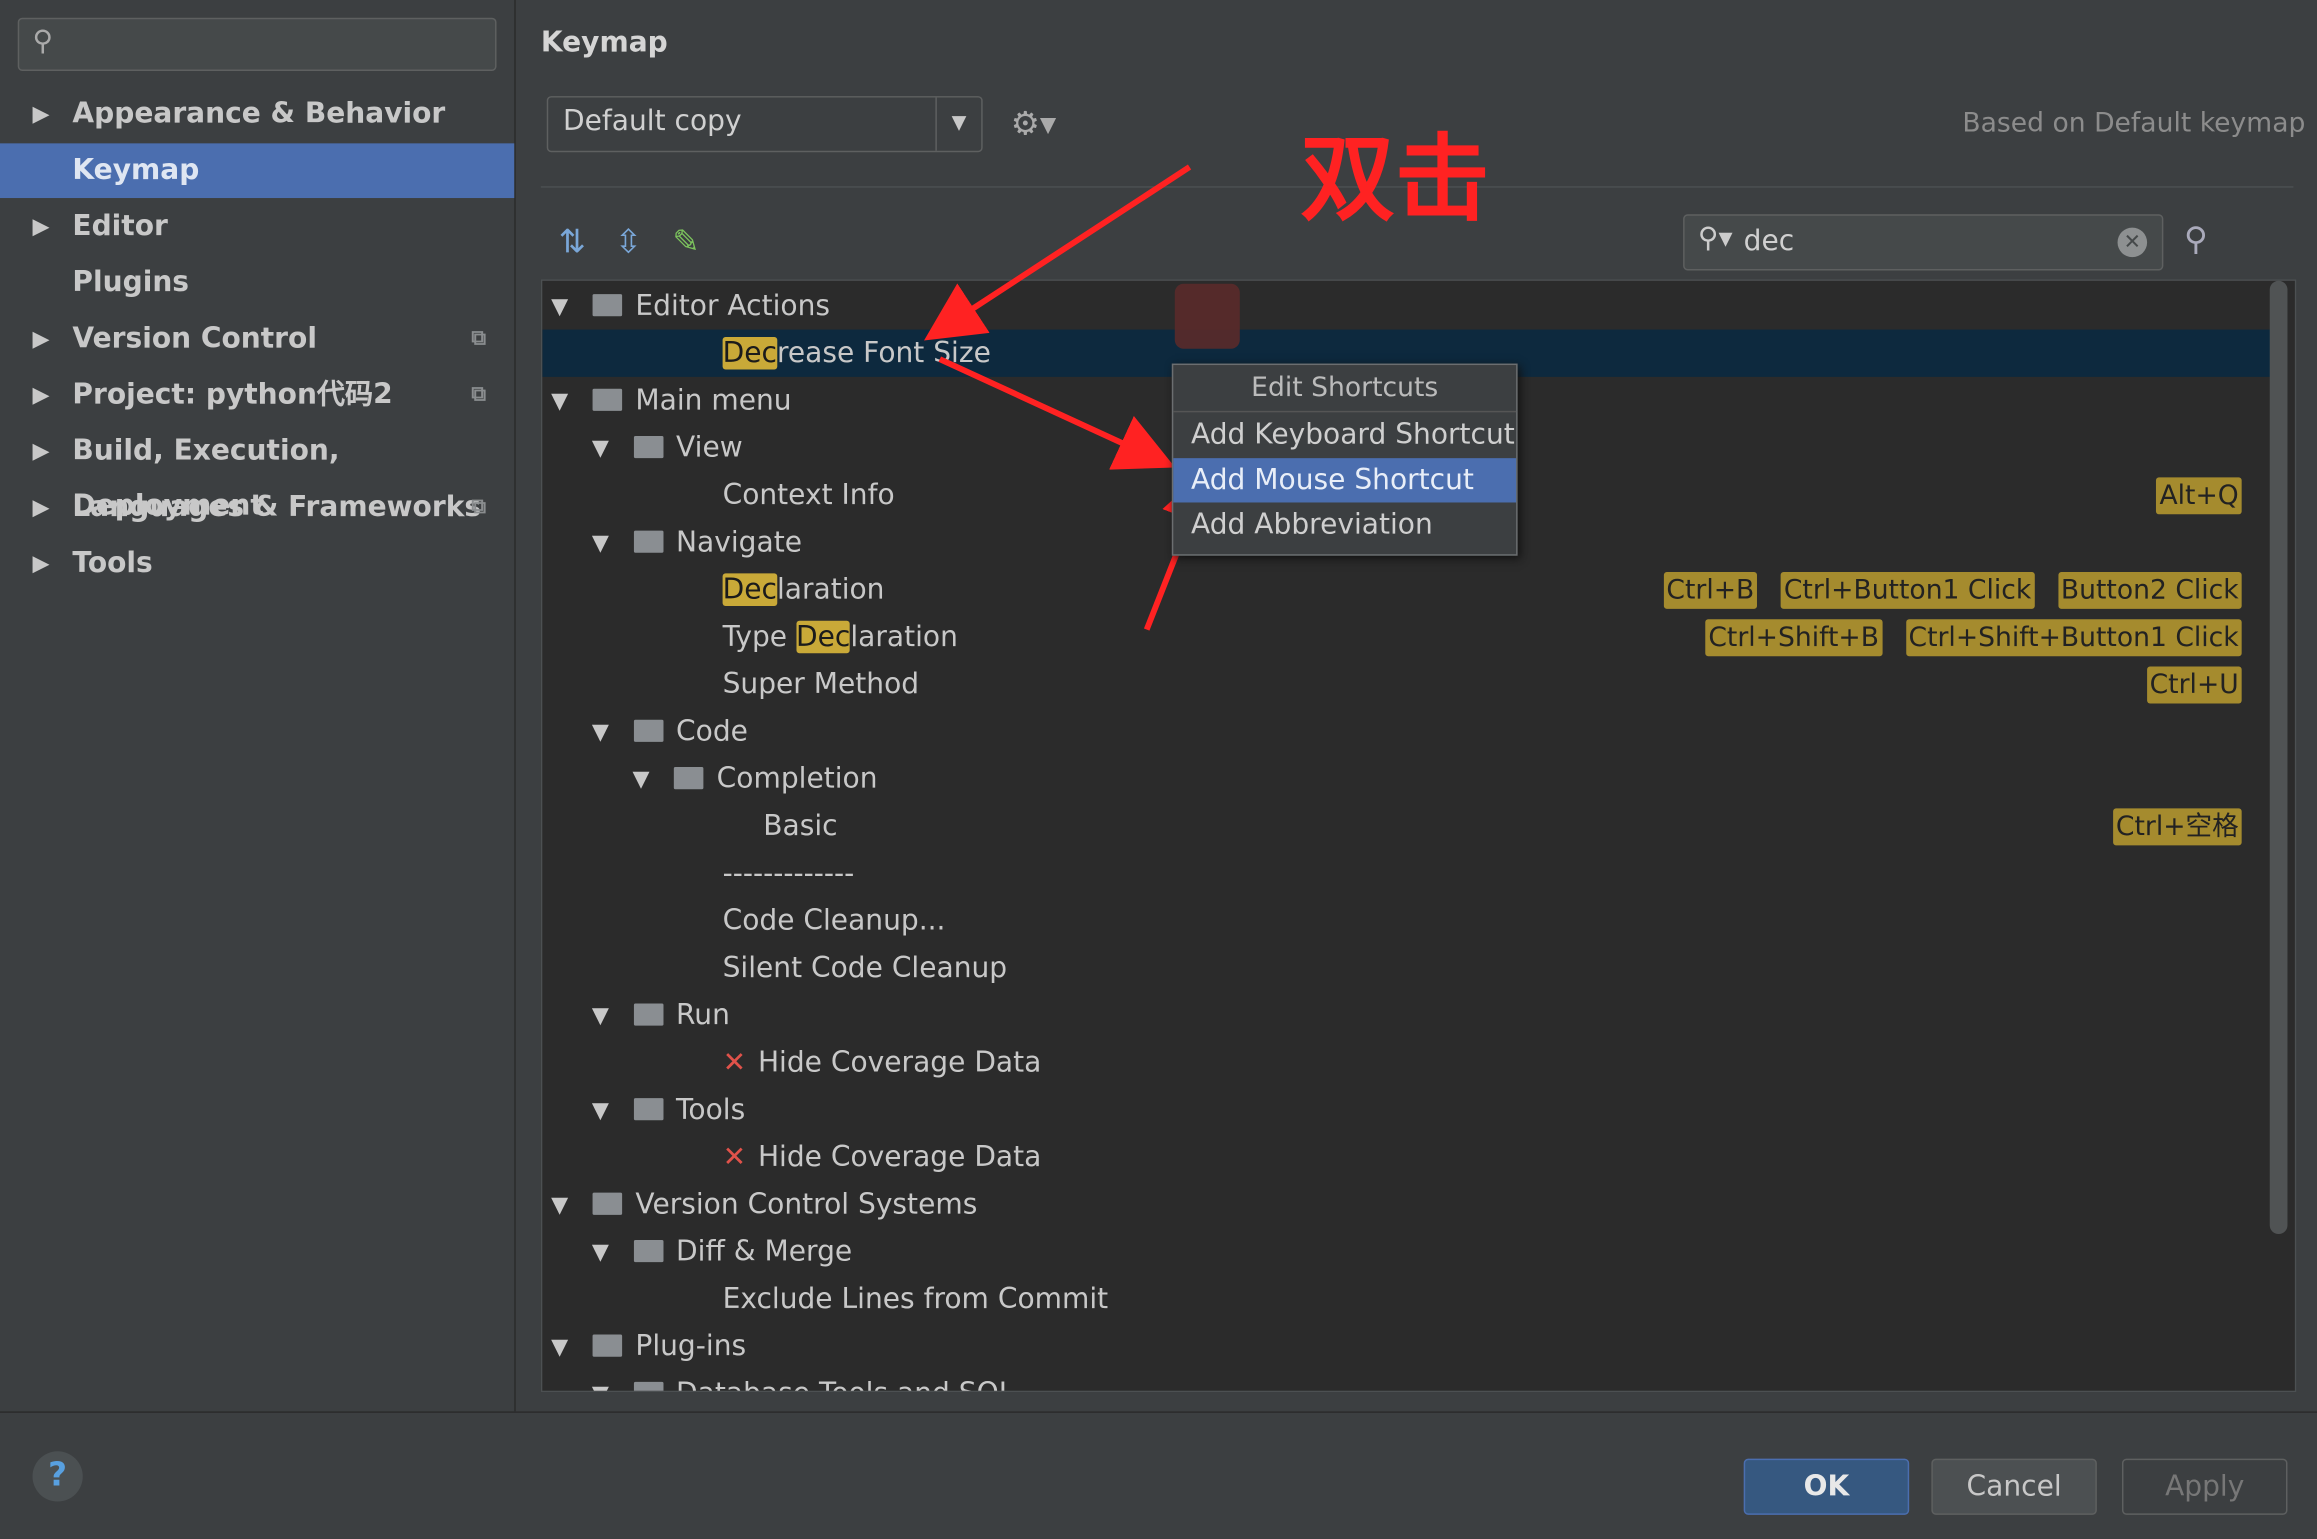  I want to click on apply-button: Apply, so click(2204, 1486).